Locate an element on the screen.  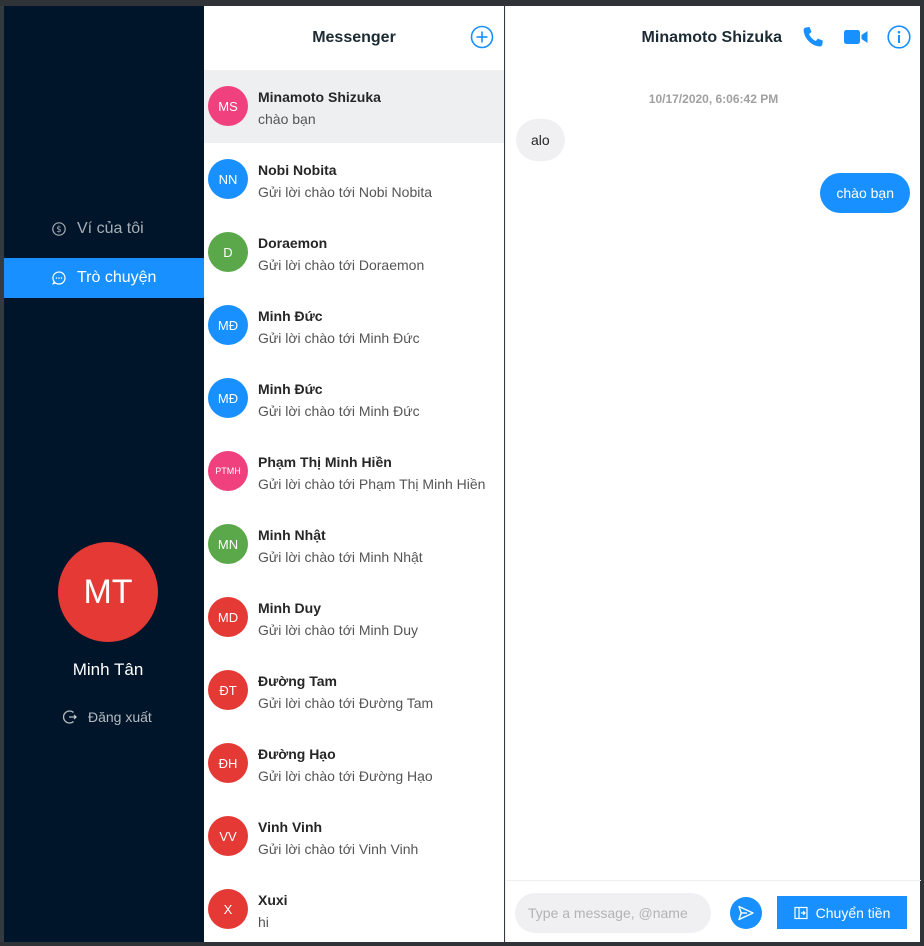
conversation-item: VV Vinh Vinh Gửi lời chào tới Vinh Vinh is located at coordinates (354, 836).